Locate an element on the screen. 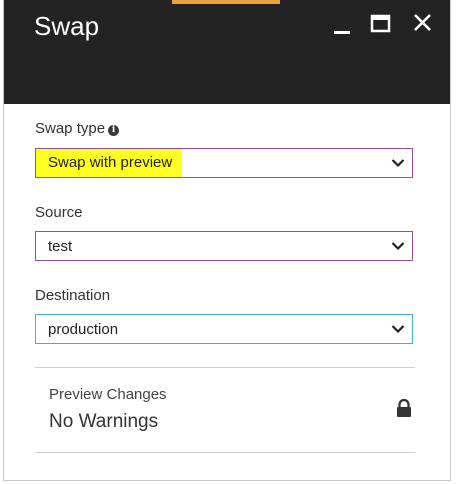 The width and height of the screenshot is (456, 484). swap-type-dropdown: Swap with preview is located at coordinates (224, 163).